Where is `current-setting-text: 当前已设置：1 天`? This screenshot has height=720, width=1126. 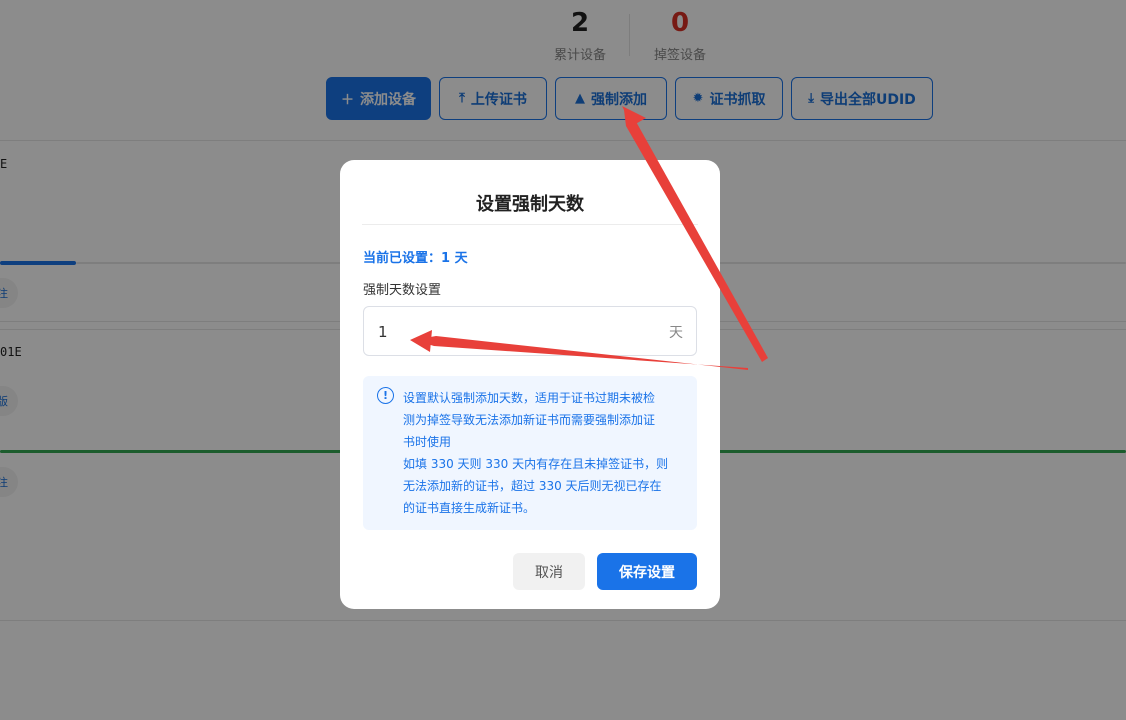 current-setting-text: 当前已设置：1 天 is located at coordinates (415, 258).